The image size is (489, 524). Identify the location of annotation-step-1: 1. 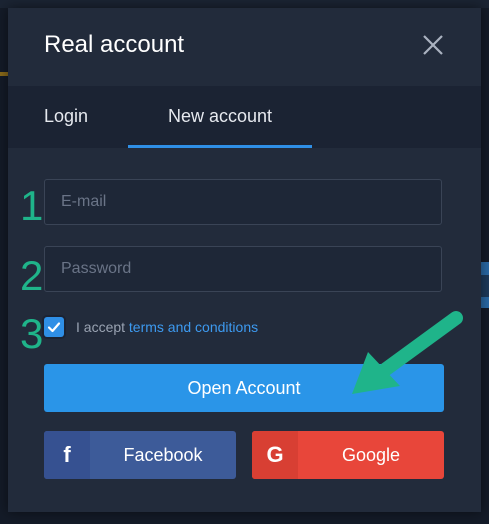
(32, 205).